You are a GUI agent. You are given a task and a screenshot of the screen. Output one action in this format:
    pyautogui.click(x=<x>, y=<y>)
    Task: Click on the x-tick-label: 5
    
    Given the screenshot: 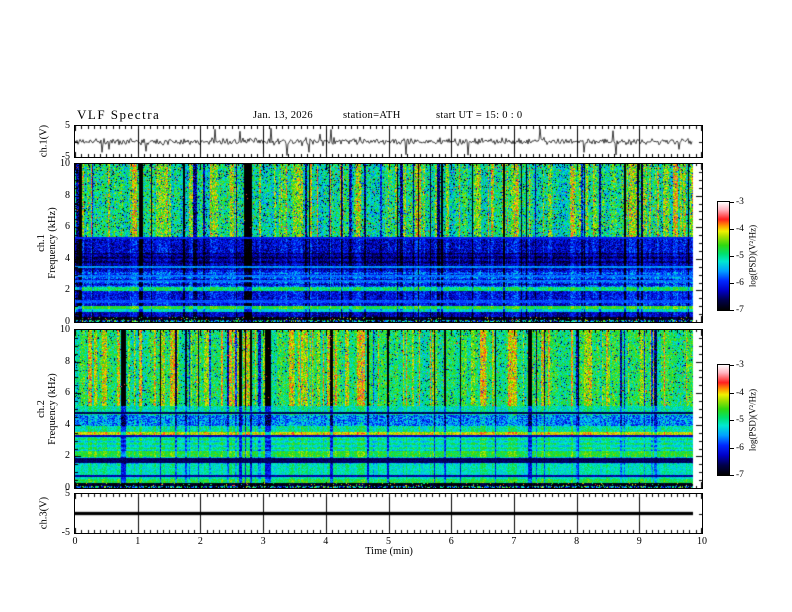 What is the action you would take?
    pyautogui.click(x=388, y=541)
    